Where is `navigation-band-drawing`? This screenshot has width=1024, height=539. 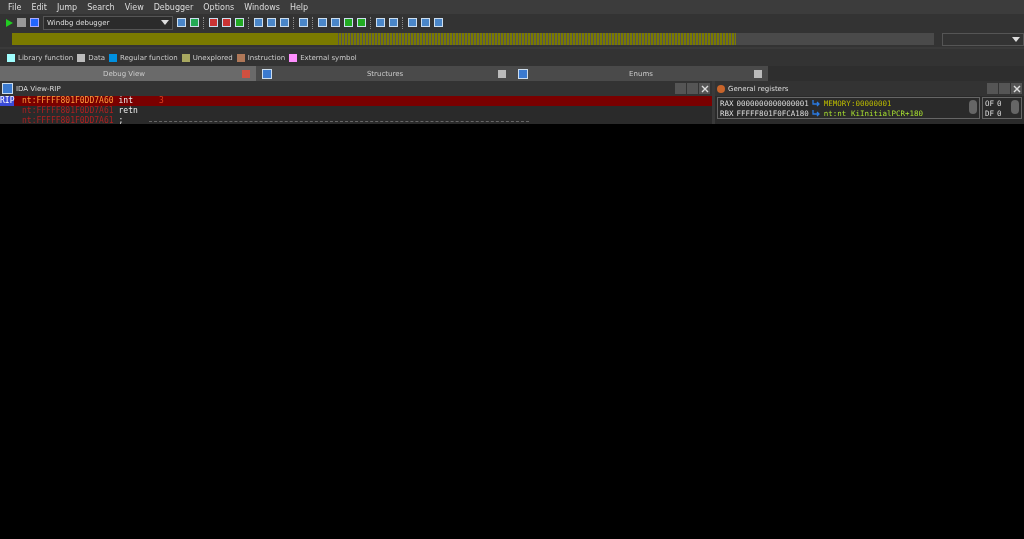 navigation-band-drawing is located at coordinates (473, 39).